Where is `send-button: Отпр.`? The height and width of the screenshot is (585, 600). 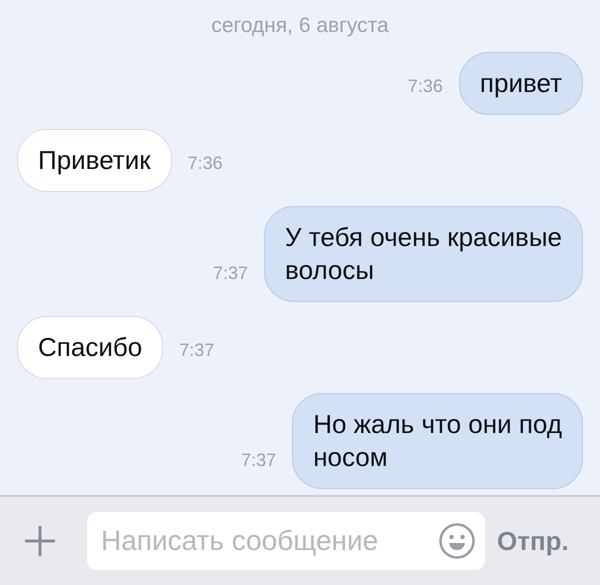 send-button: Отпр. is located at coordinates (533, 541).